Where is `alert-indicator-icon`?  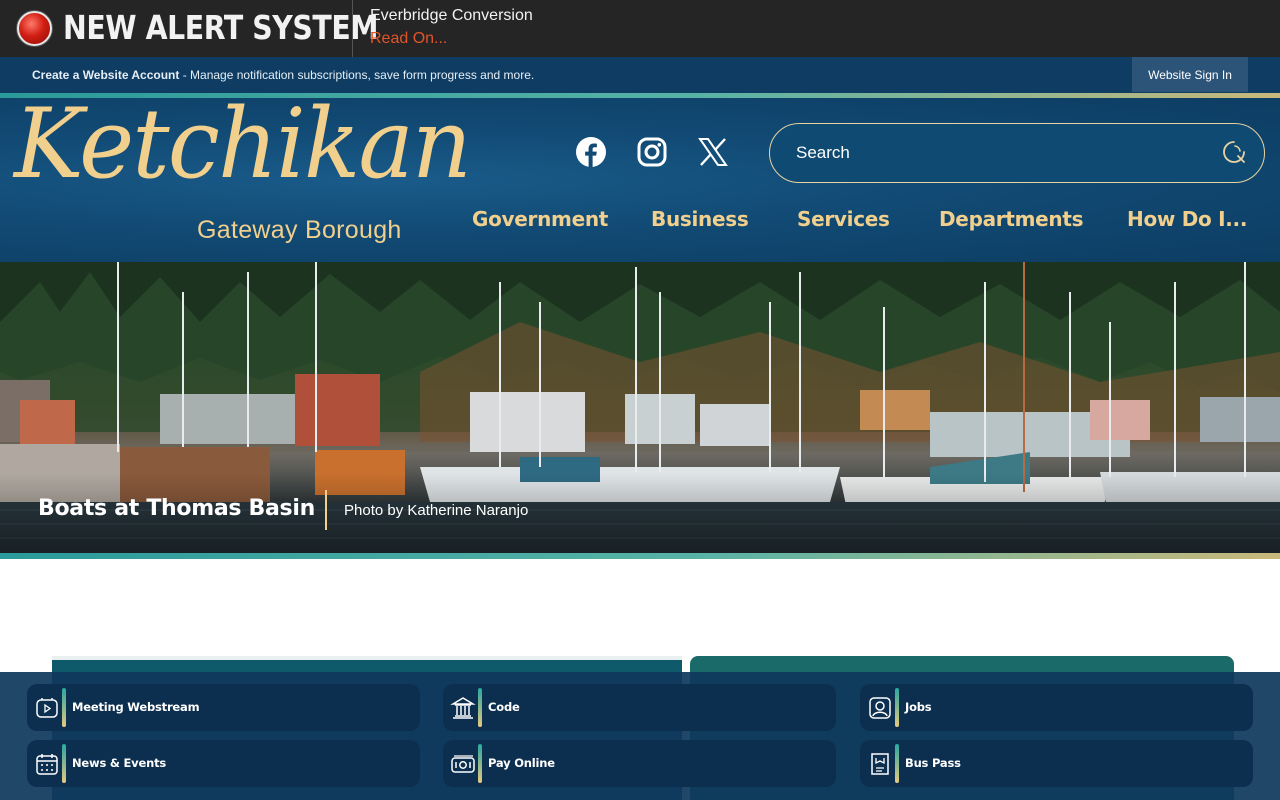
alert-indicator-icon is located at coordinates (34, 28).